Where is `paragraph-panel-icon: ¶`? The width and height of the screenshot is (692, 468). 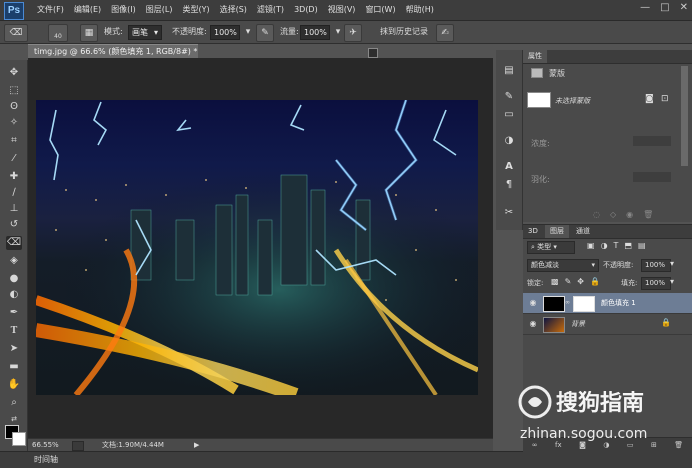 paragraph-panel-icon: ¶ is located at coordinates (509, 185).